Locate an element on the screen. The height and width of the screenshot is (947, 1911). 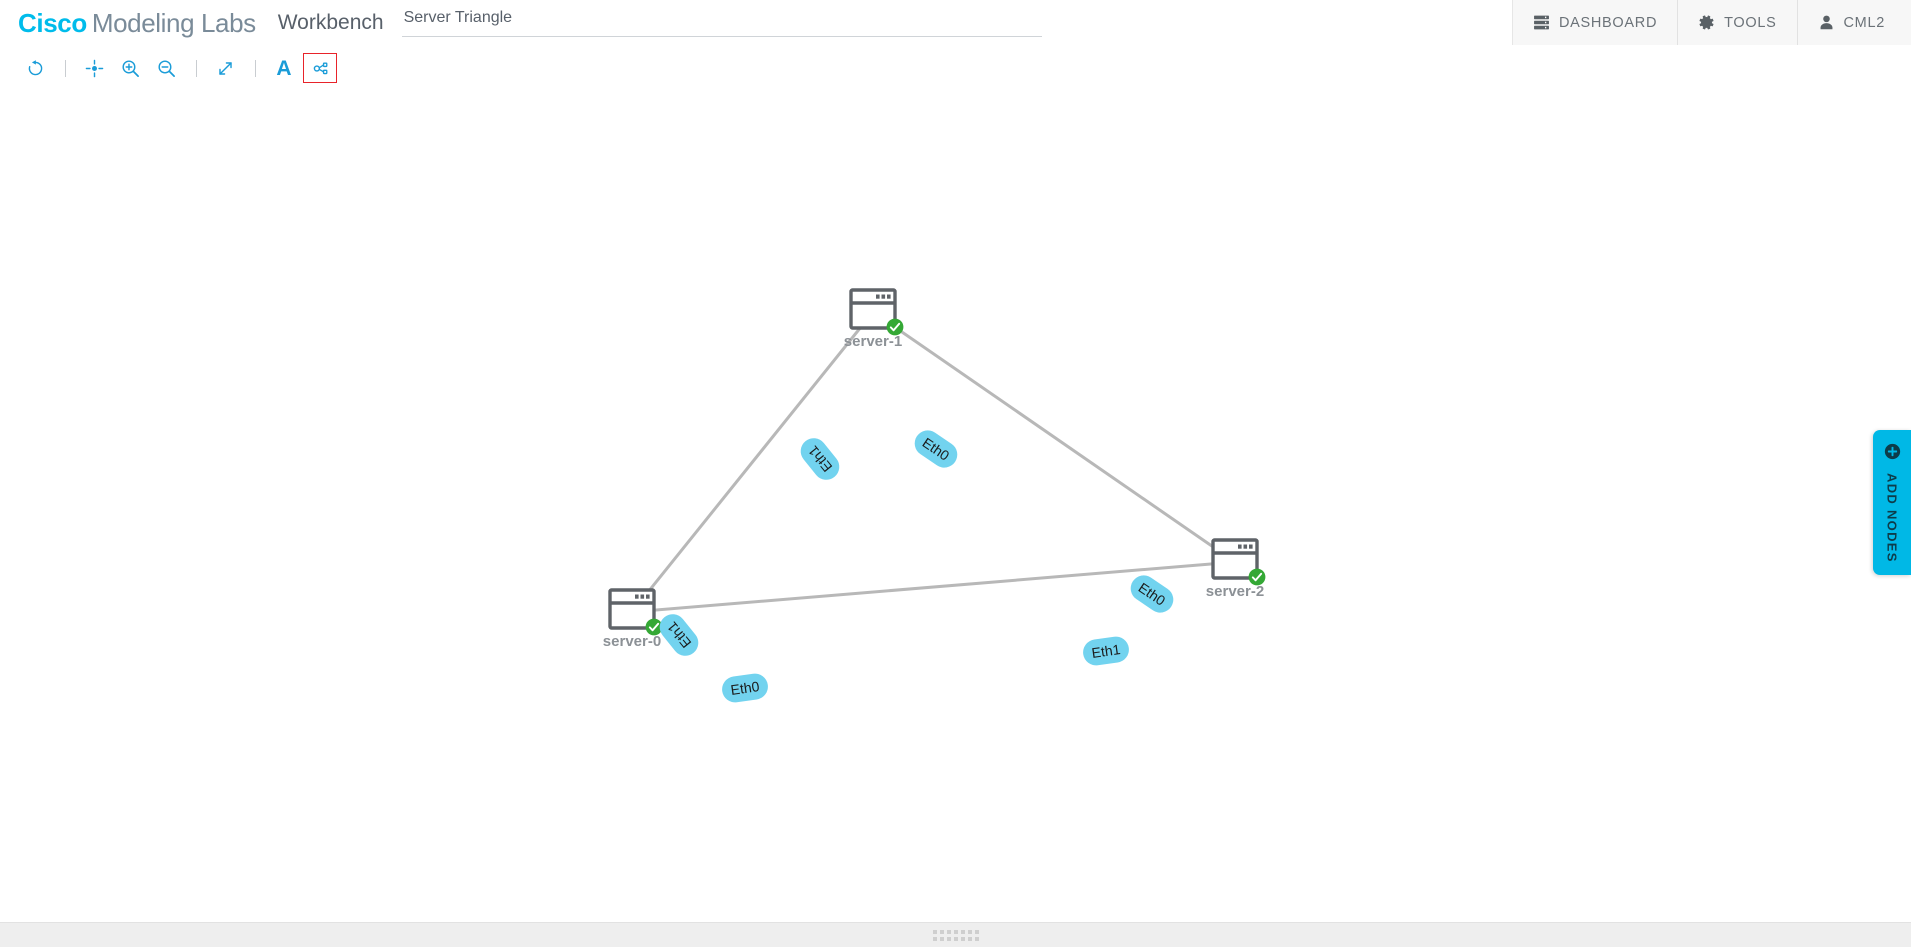
node-label-server-0: server-0 is located at coordinates (632, 641).